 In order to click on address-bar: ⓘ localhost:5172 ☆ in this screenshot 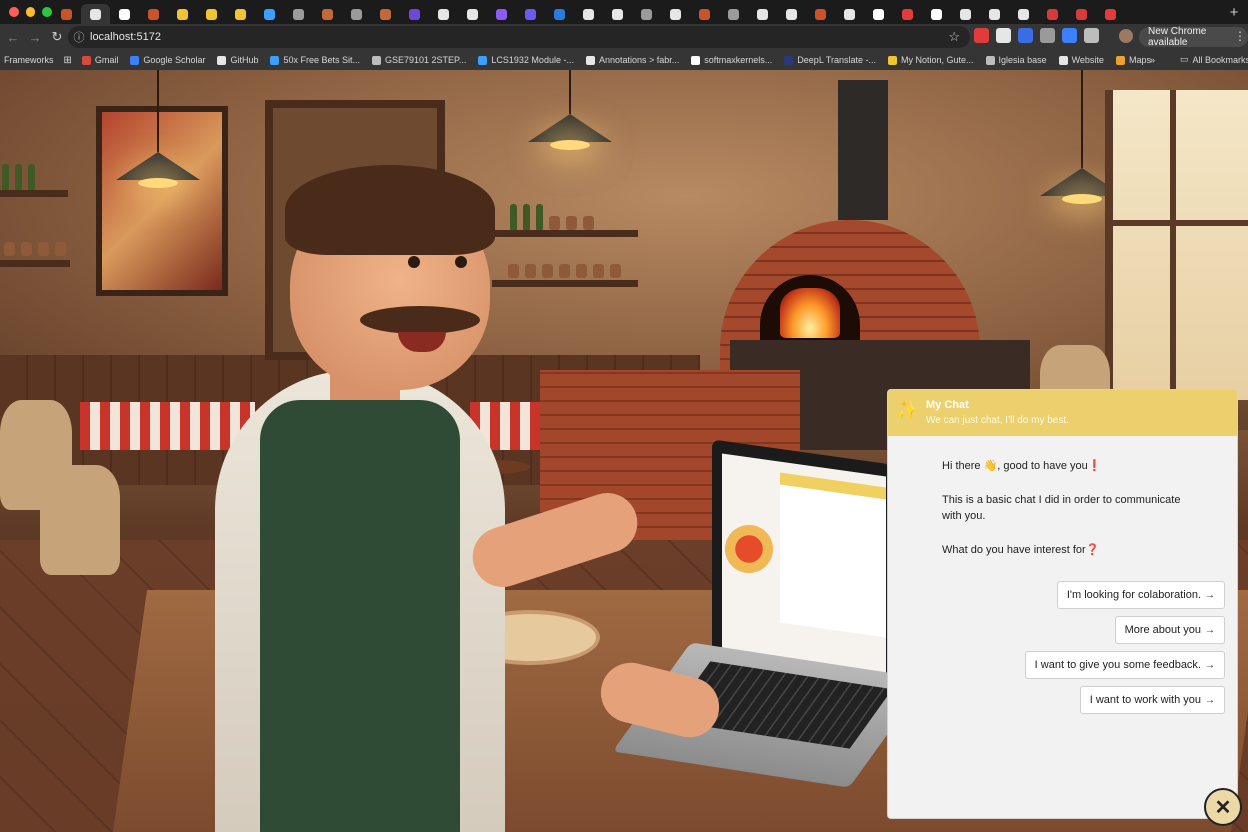, I will do `click(519, 37)`.